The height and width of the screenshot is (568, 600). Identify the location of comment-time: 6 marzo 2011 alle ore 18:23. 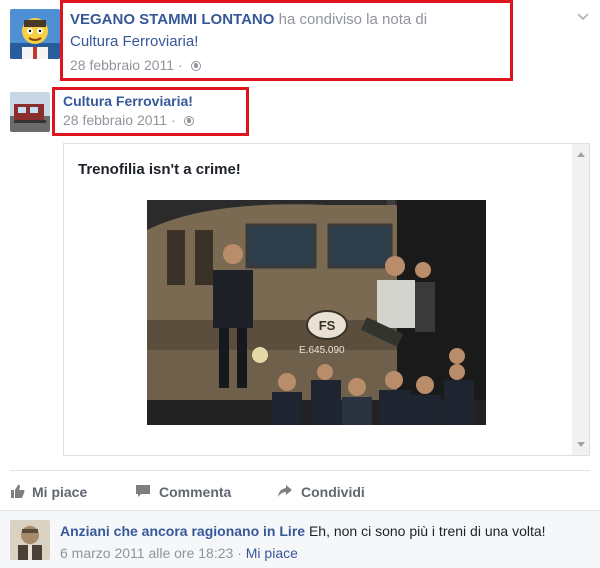
(146, 553).